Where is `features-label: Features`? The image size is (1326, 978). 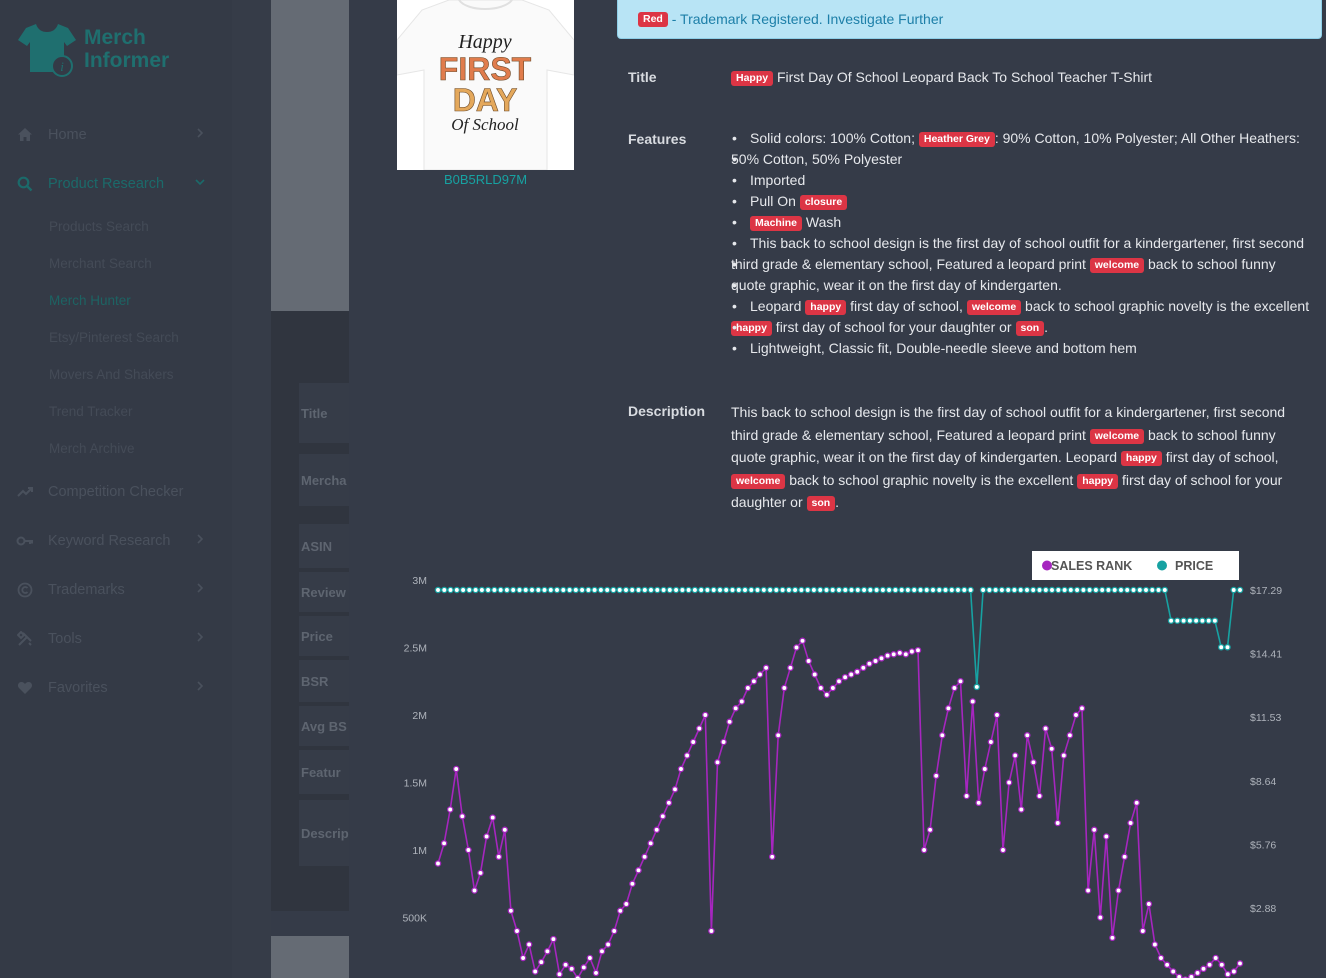 features-label: Features is located at coordinates (657, 139).